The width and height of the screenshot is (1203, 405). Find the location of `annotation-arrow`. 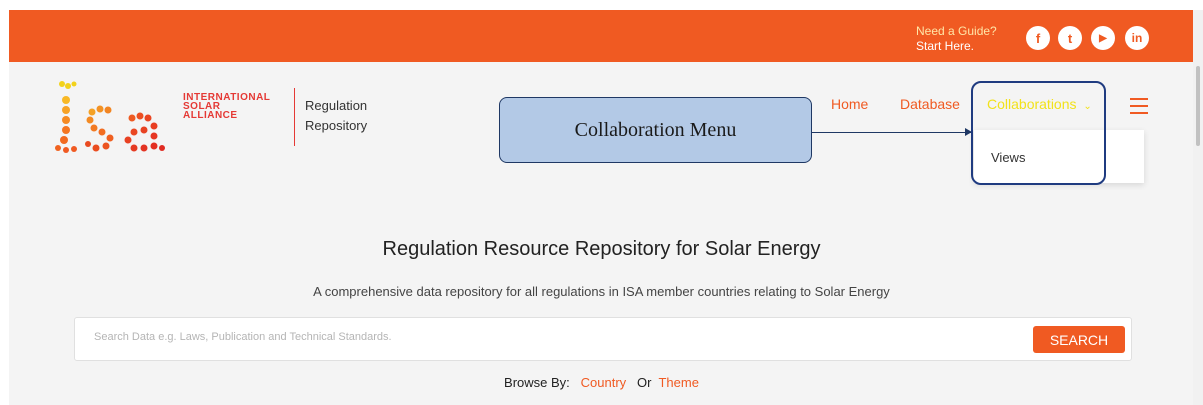

annotation-arrow is located at coordinates (891, 132).